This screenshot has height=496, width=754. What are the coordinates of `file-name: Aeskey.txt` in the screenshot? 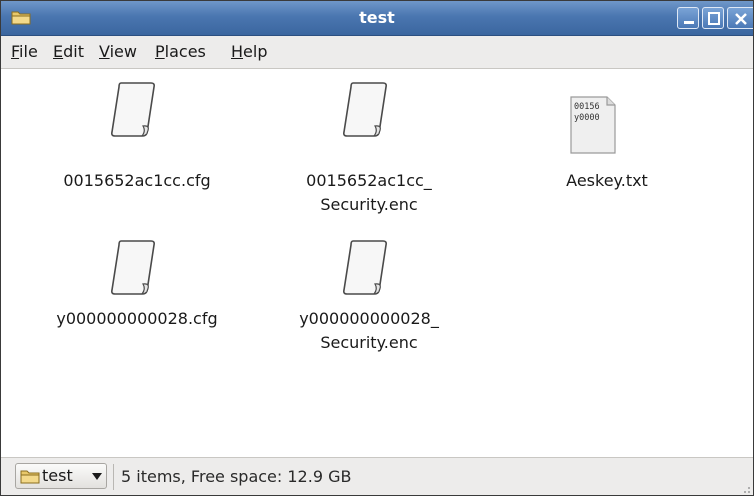 It's located at (607, 181).